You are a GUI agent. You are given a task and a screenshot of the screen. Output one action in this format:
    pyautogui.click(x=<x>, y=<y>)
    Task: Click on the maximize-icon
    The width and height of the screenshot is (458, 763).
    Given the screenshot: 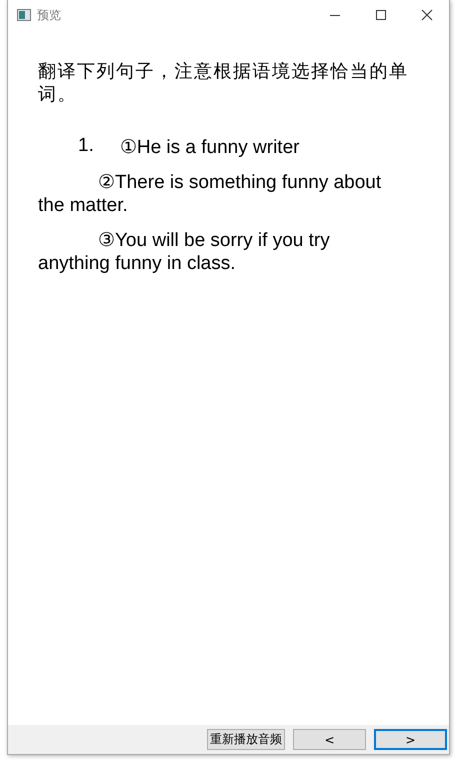 What is the action you would take?
    pyautogui.click(x=381, y=15)
    